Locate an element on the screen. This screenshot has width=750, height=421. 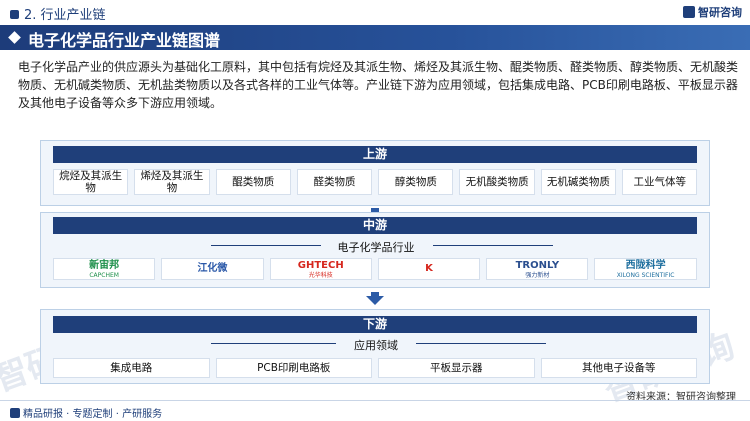
upstream-item: 醌类物质 is located at coordinates (253, 182).